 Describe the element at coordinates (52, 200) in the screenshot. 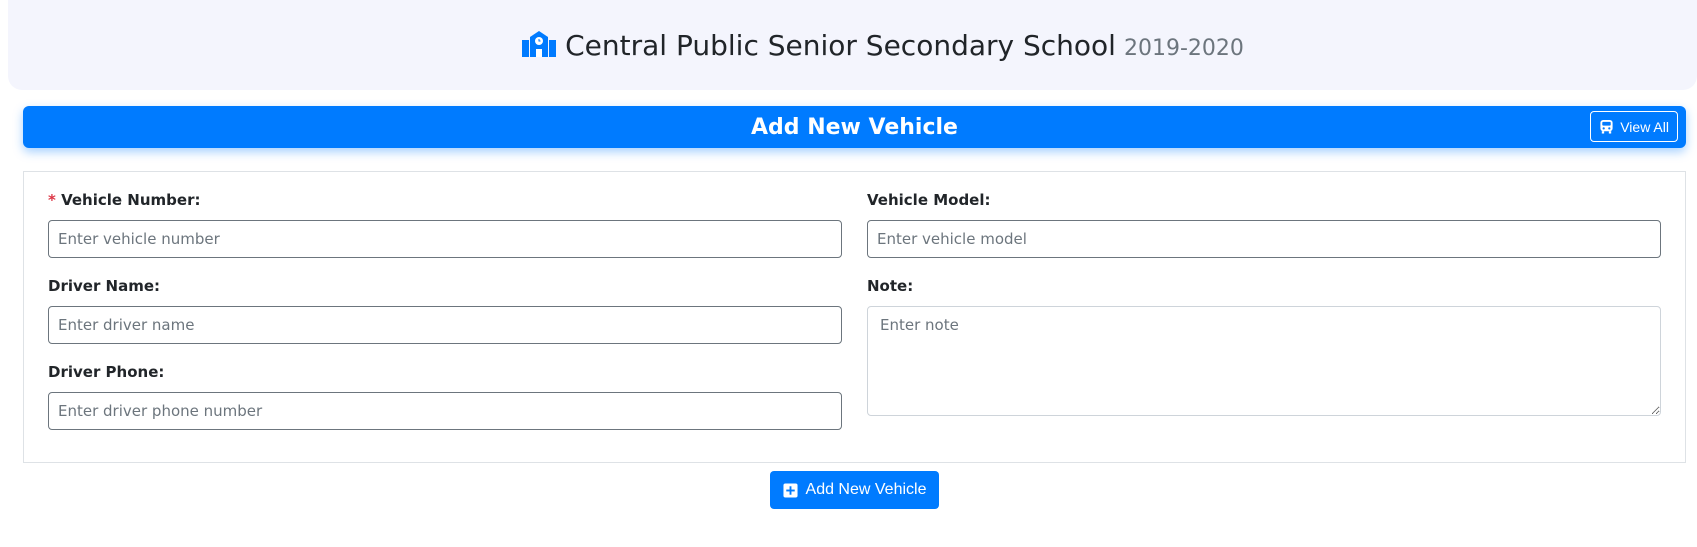

I see `required-mark: *` at that location.